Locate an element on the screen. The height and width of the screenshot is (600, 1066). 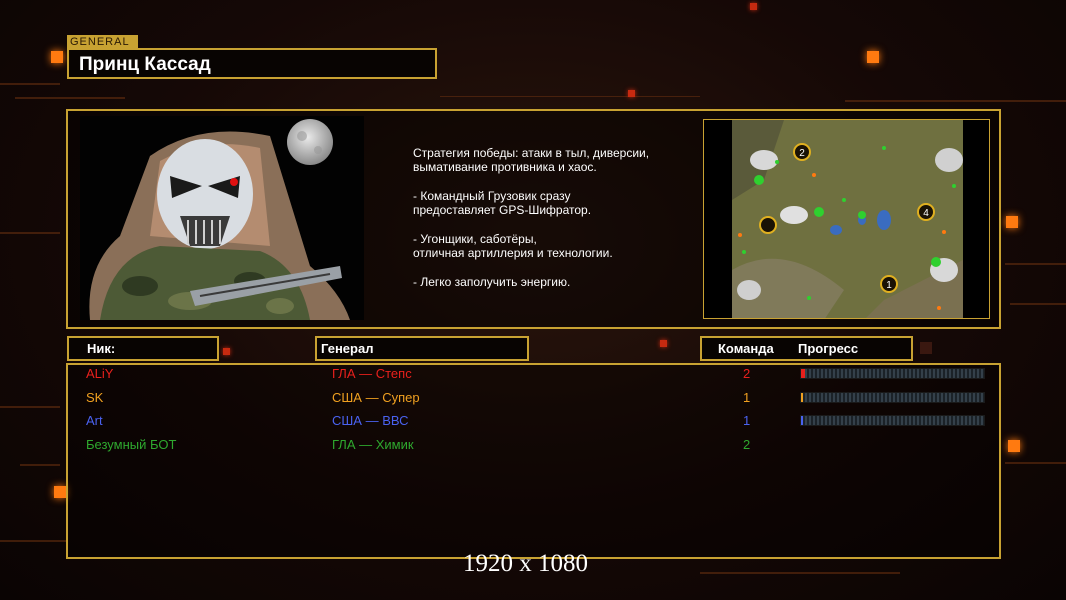
player-row: Art США — ВВС 1 is located at coordinates (533, 423).